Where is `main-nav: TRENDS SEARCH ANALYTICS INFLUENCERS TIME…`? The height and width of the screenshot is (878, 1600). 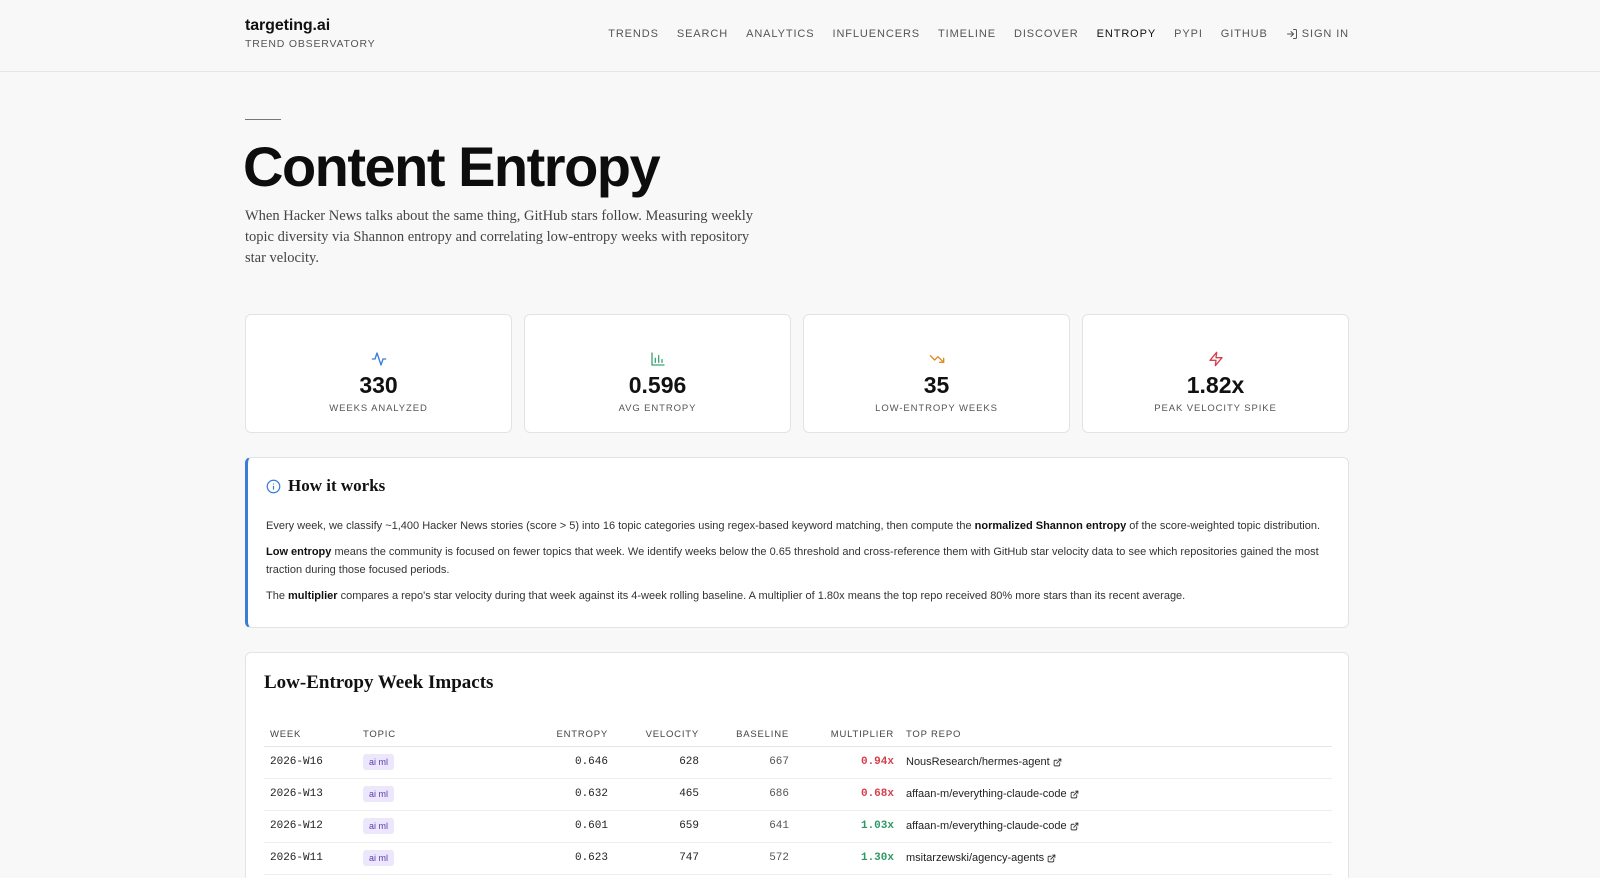 main-nav: TRENDS SEARCH ANALYTICS INFLUENCERS TIME… is located at coordinates (969, 34).